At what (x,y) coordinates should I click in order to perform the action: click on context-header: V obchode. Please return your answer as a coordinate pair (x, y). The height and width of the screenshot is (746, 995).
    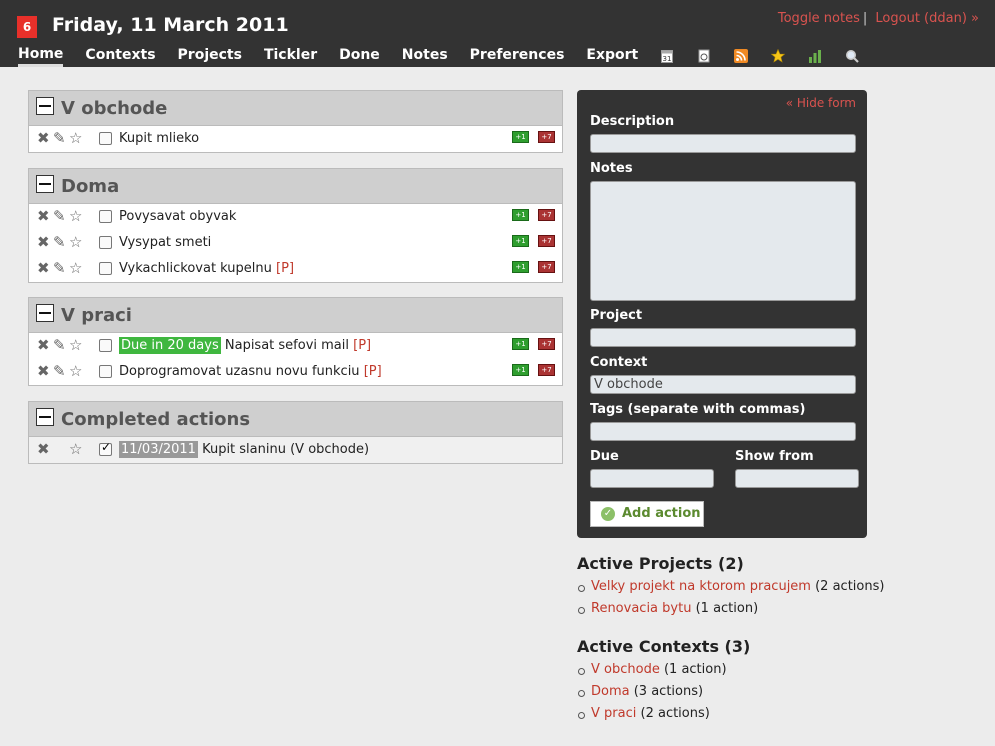
    Looking at the image, I should click on (295, 108).